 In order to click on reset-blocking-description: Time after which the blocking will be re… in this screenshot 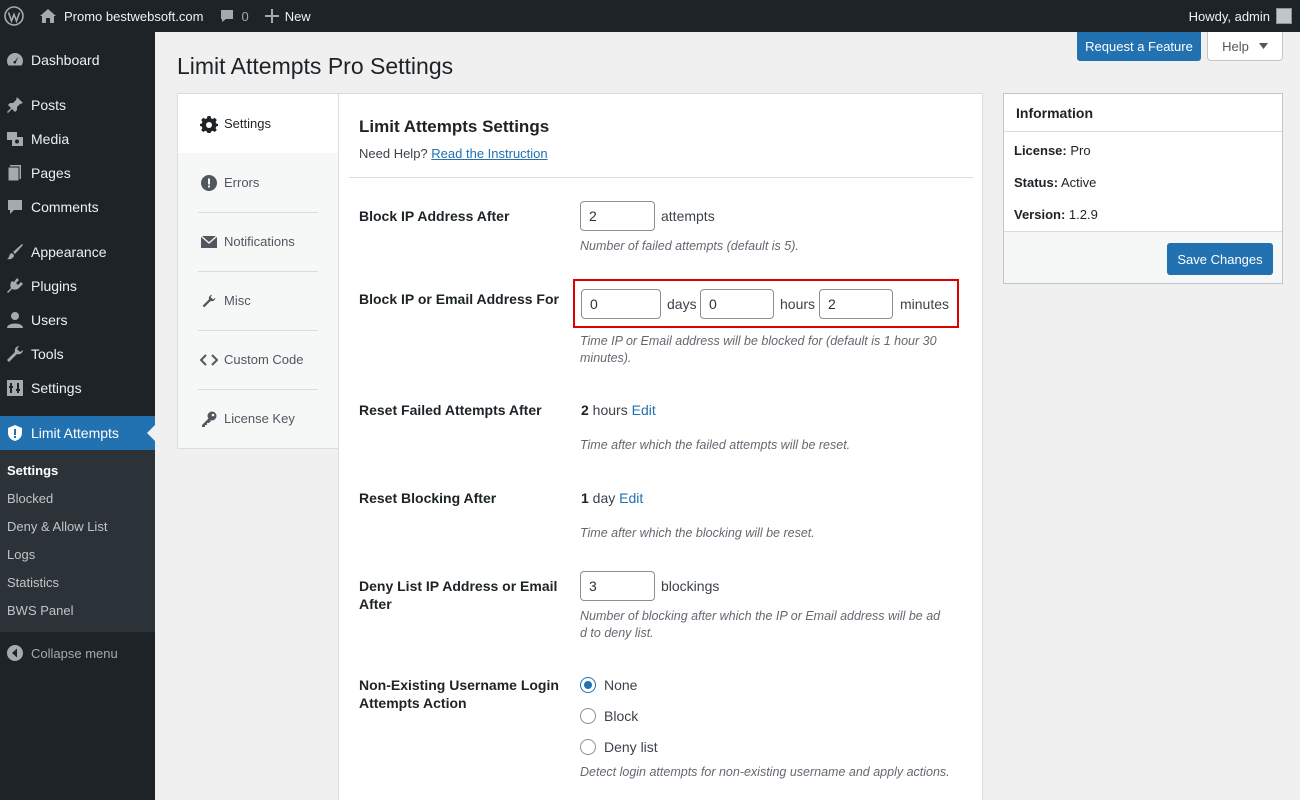, I will do `click(697, 533)`.